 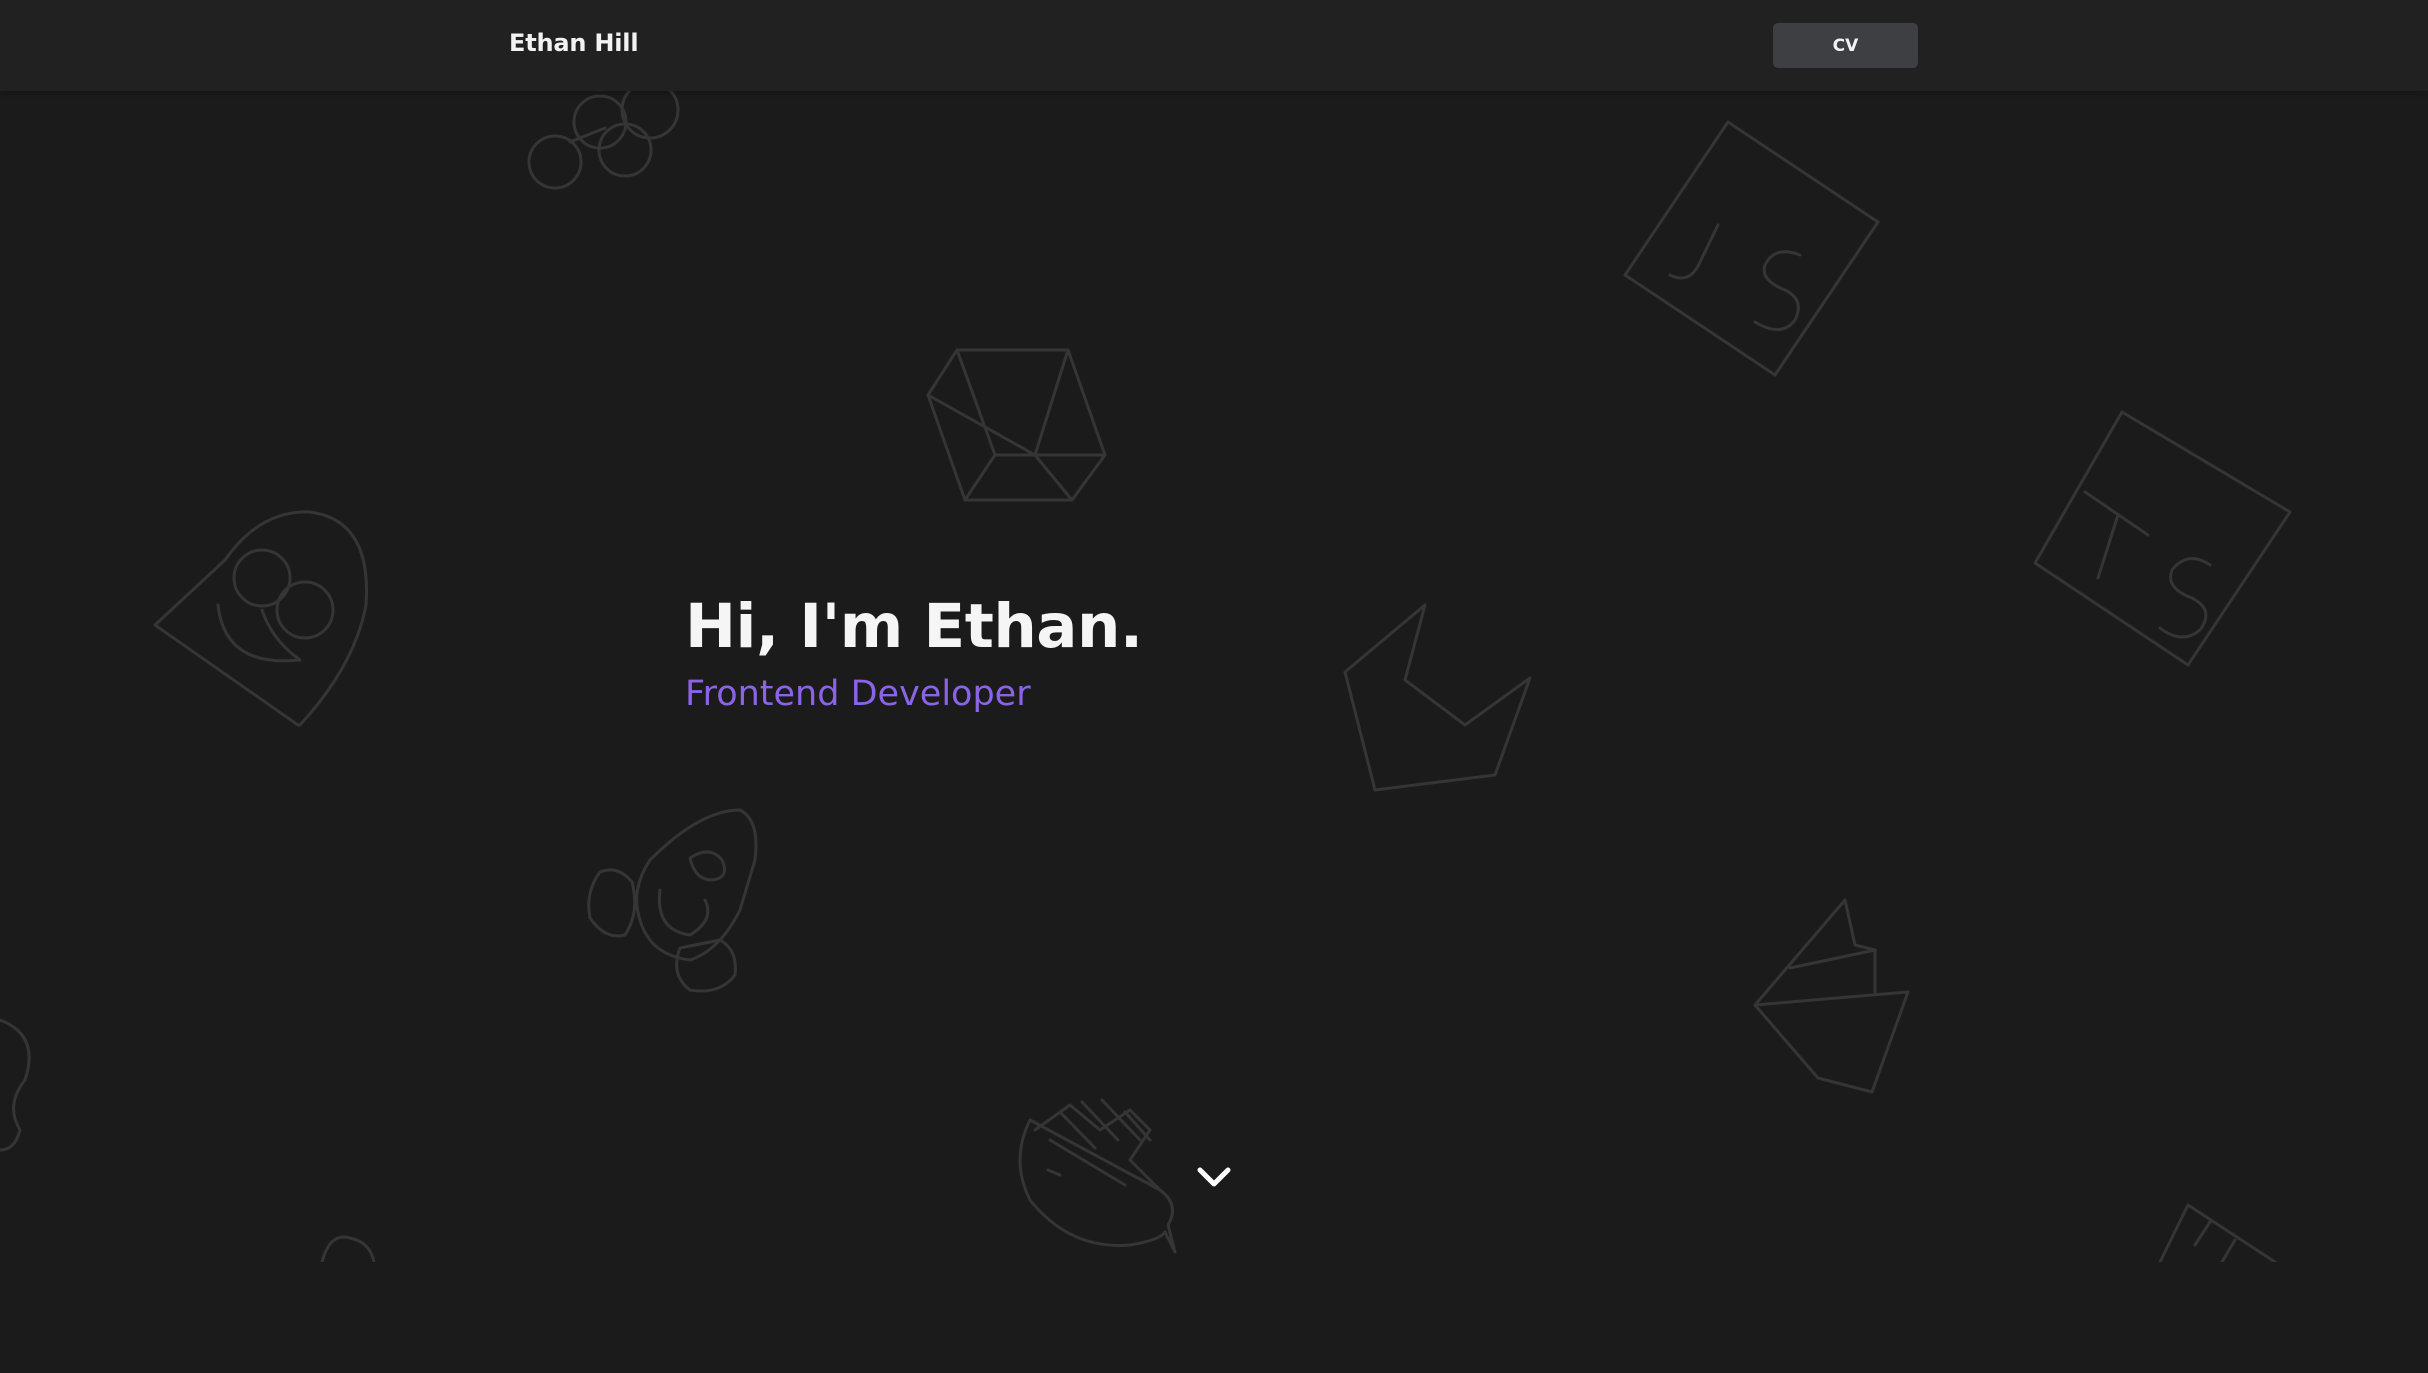 I want to click on cube-icon, so click(x=1016, y=425).